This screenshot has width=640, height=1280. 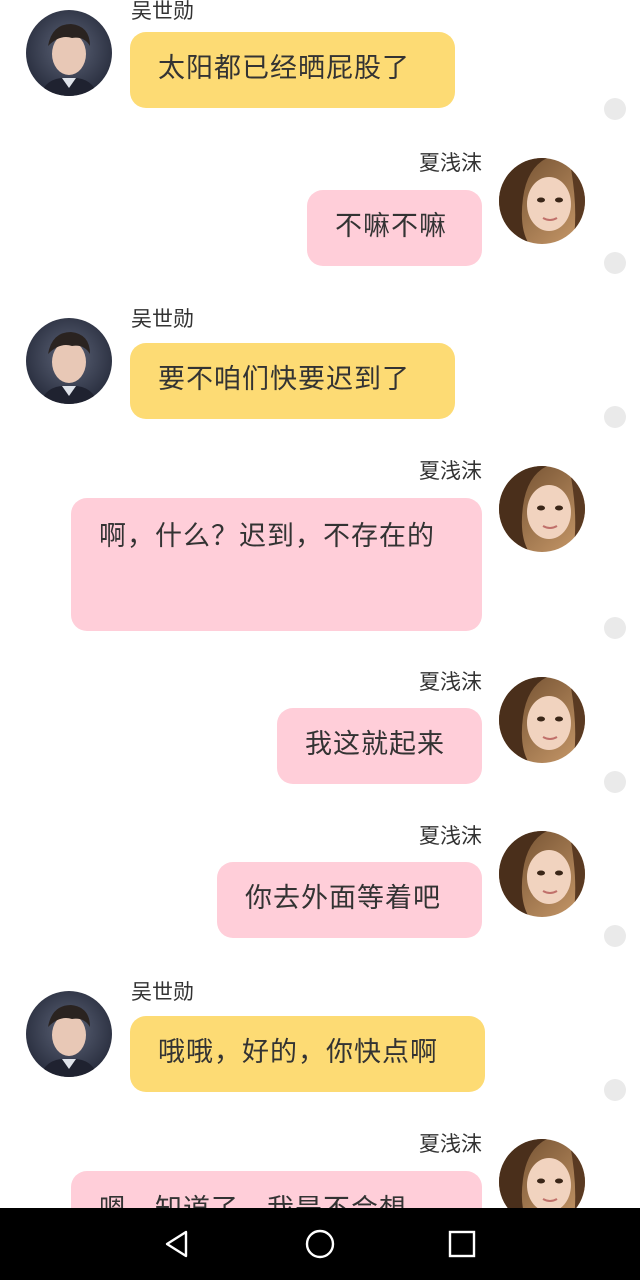 I want to click on message-bubble: 要不咱们快要迟到了, so click(x=292, y=381).